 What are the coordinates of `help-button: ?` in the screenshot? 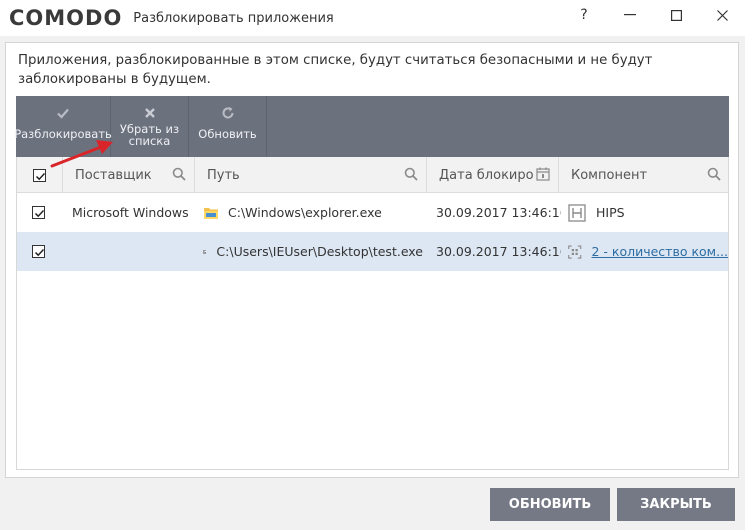 It's located at (584, 15).